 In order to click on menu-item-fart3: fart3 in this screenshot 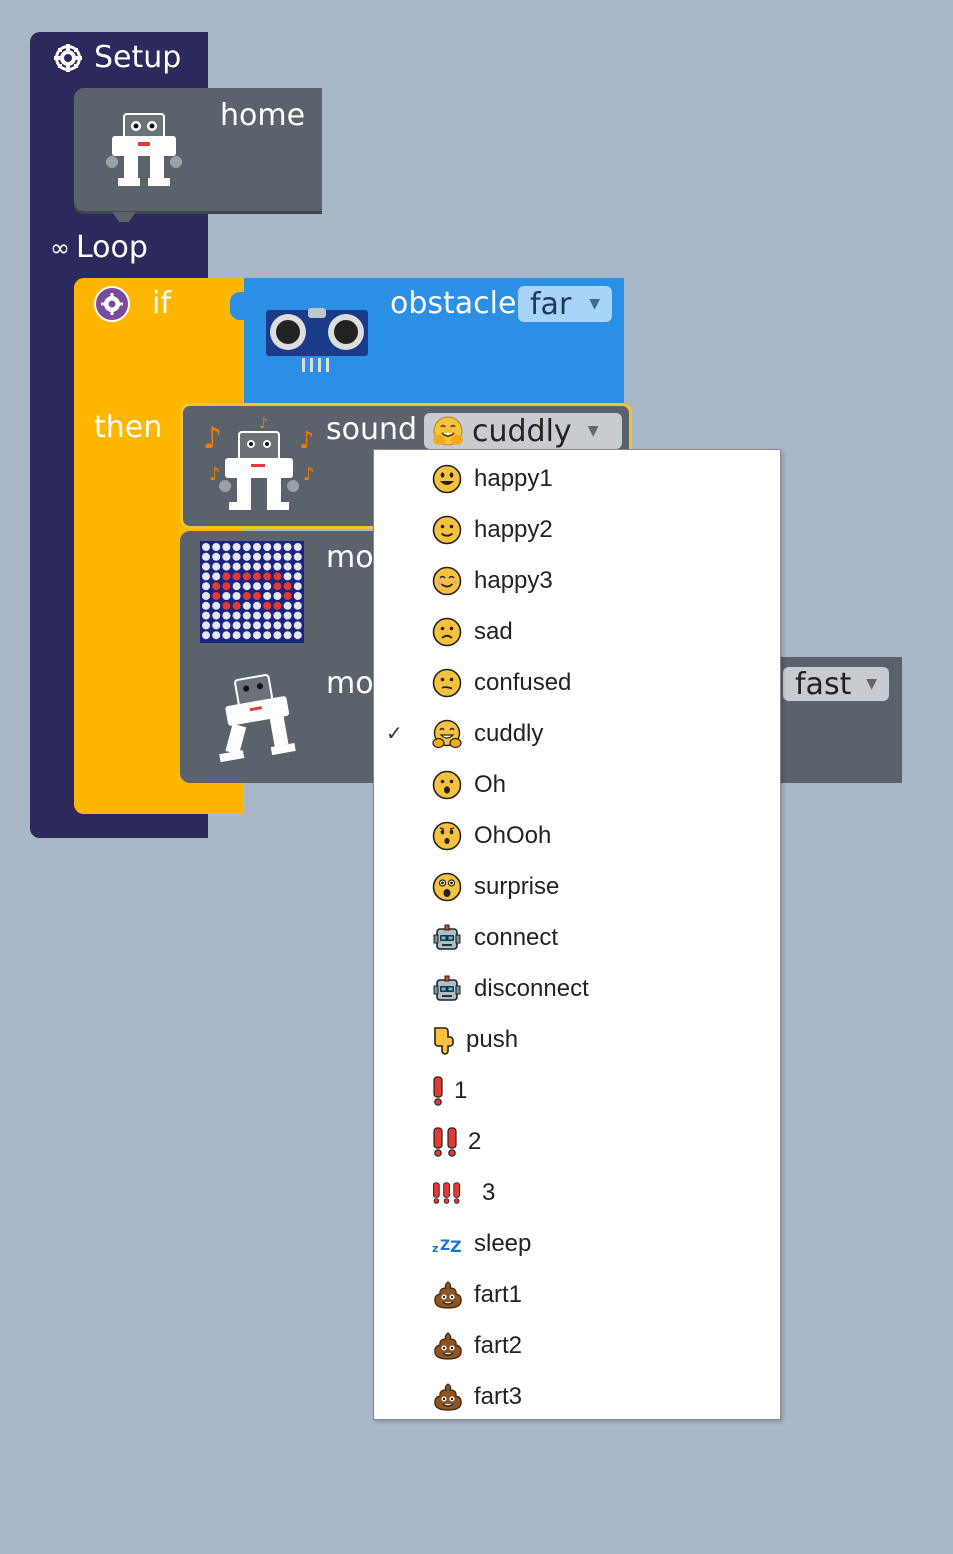, I will do `click(577, 1396)`.